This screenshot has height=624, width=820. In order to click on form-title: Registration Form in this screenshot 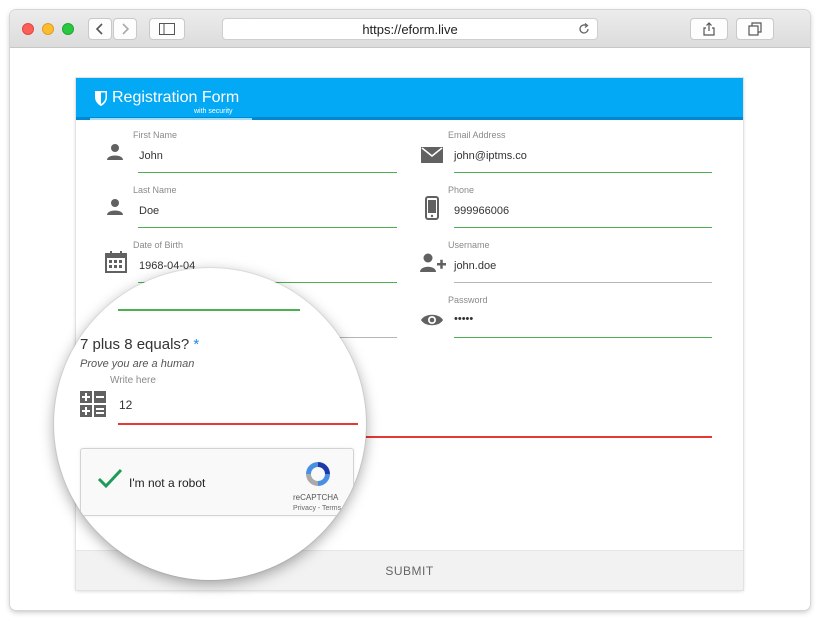, I will do `click(176, 97)`.